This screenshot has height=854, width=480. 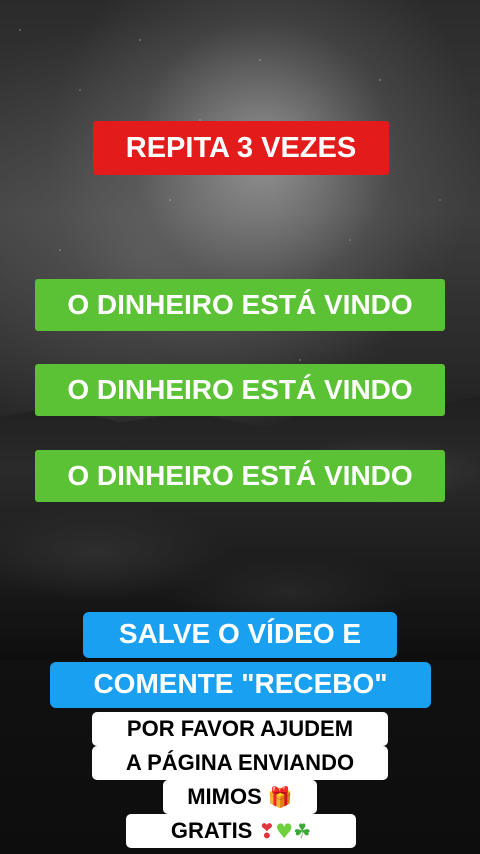 What do you see at coordinates (240, 635) in the screenshot?
I see `cta-line-1: SALVE O VÍDEO E` at bounding box center [240, 635].